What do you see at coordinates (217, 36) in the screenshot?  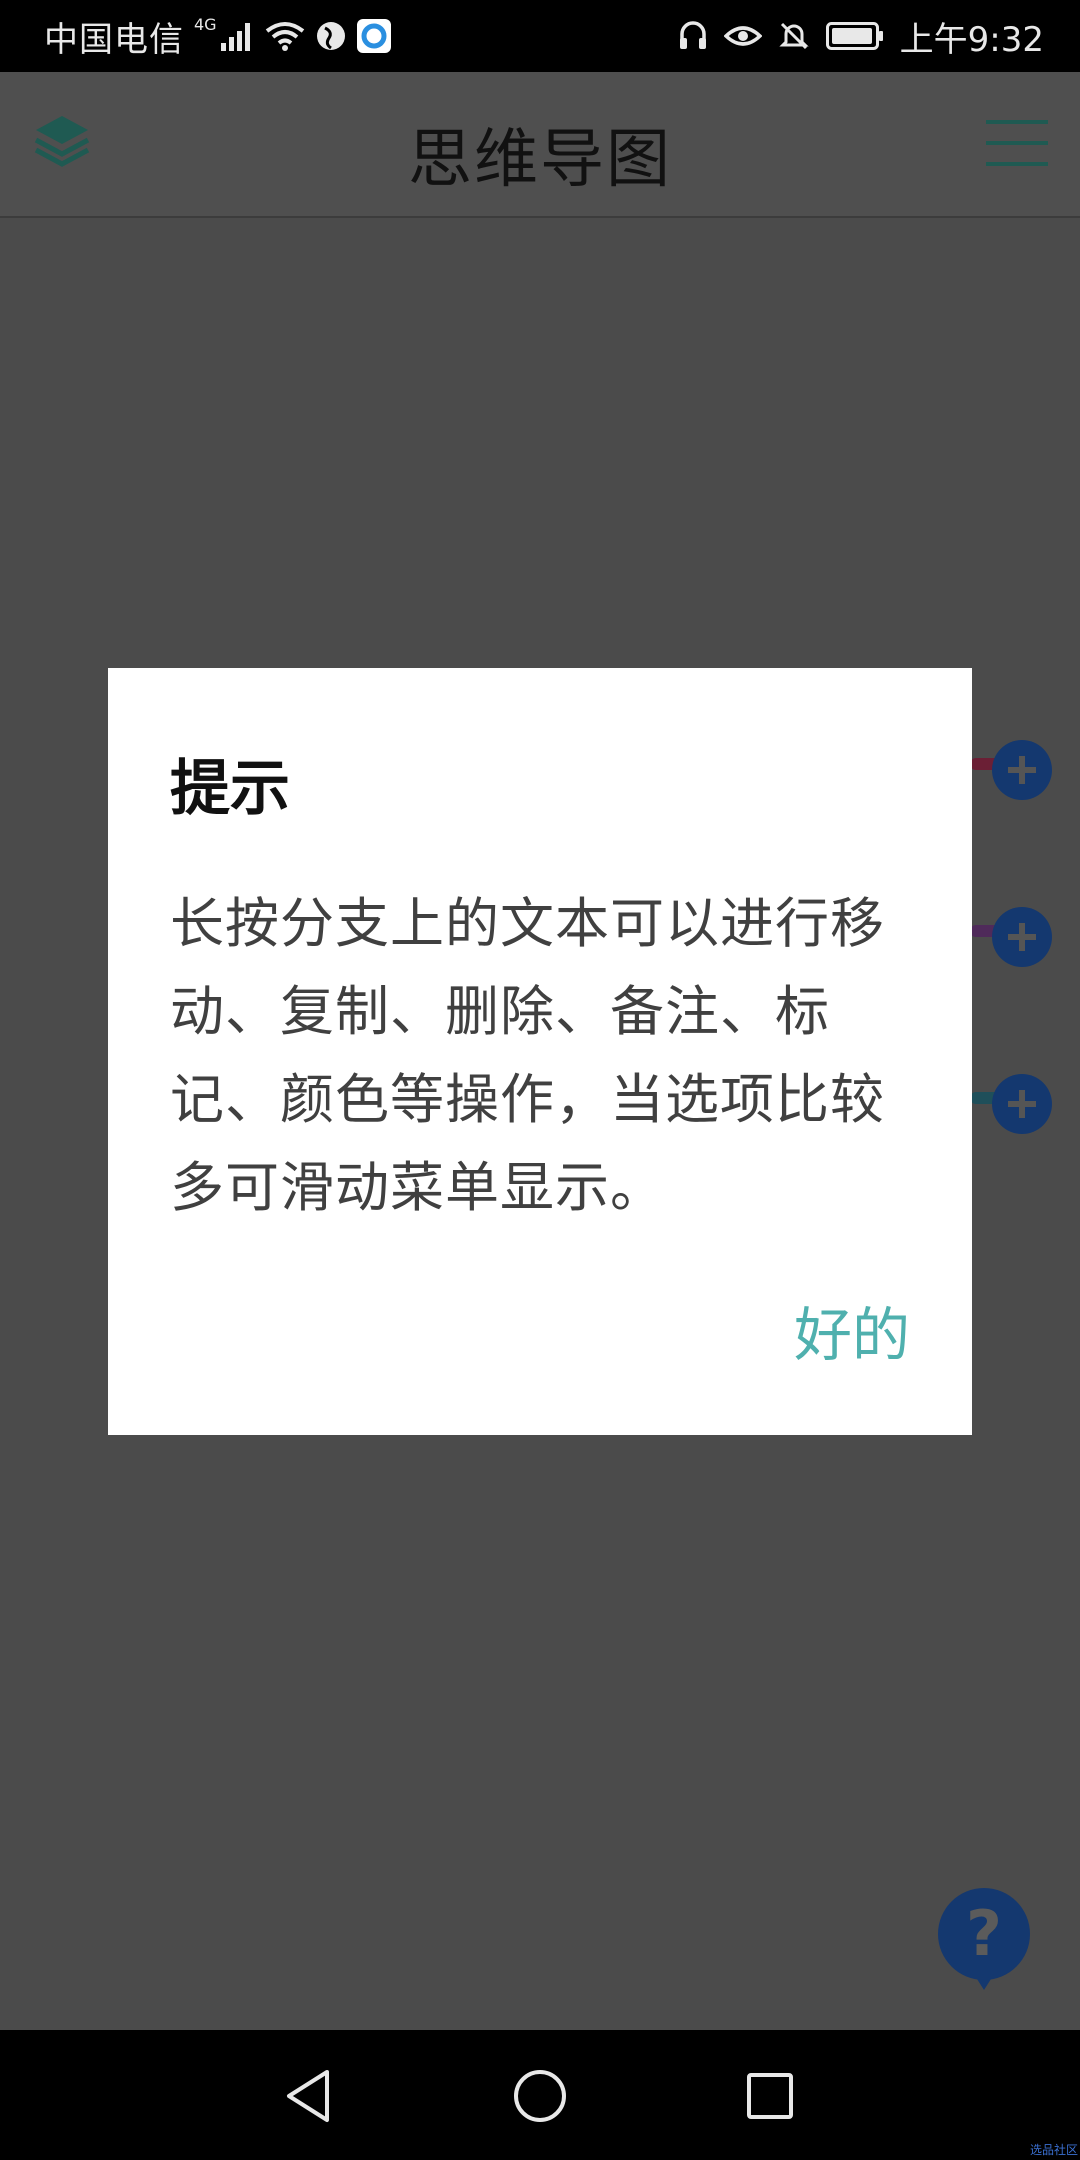 I see `status-bar-left: 中国电信 4G` at bounding box center [217, 36].